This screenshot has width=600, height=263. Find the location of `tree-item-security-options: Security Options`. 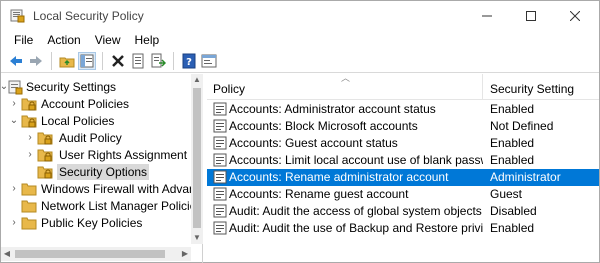

tree-item-security-options: Security Options is located at coordinates (101, 172).